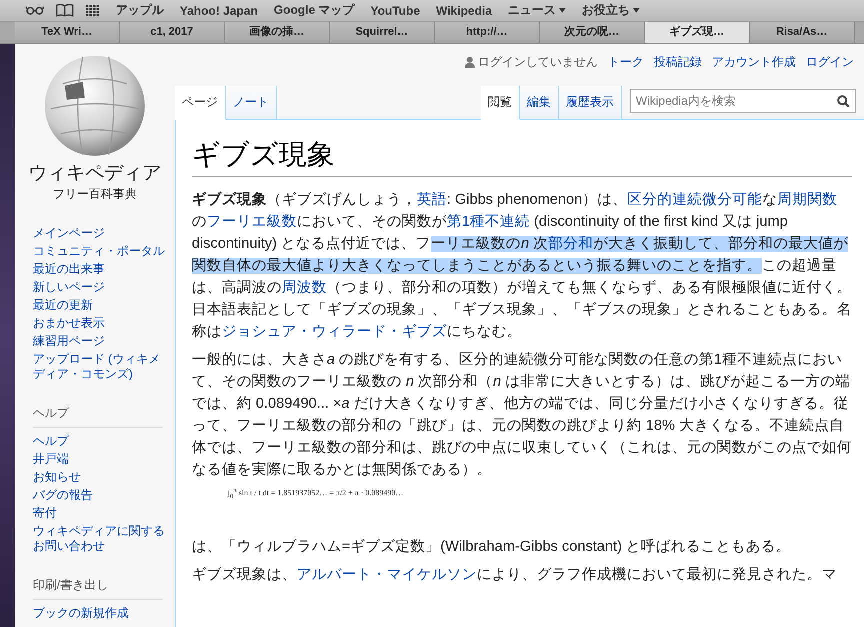  What do you see at coordinates (104, 459) in the screenshot?
I see `sidebar-link: 井戸端` at bounding box center [104, 459].